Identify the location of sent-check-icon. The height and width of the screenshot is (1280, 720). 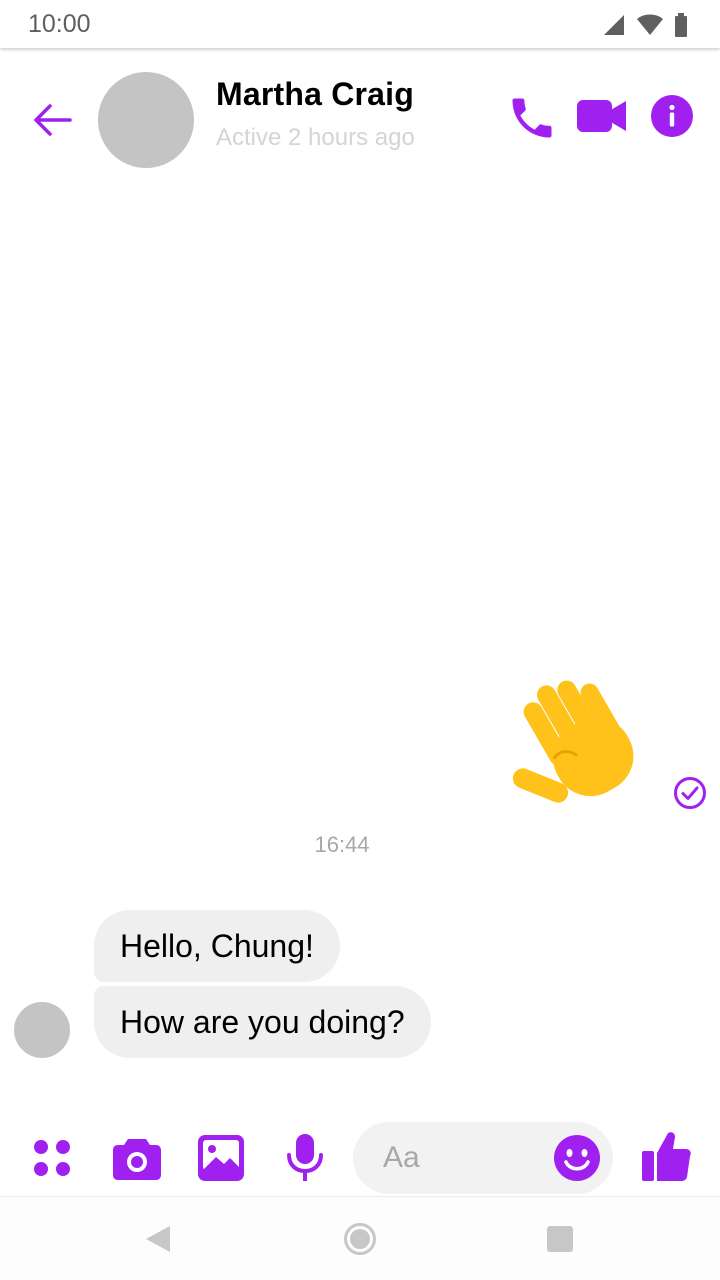
(690, 793).